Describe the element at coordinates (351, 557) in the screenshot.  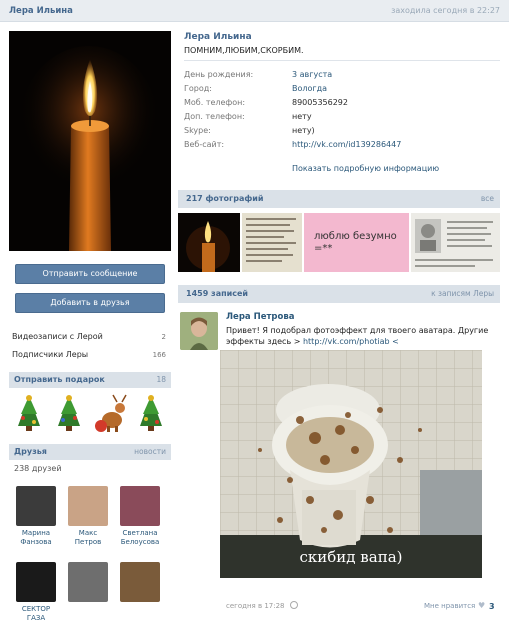
I see `post-image-caption: скибид вапа)` at that location.